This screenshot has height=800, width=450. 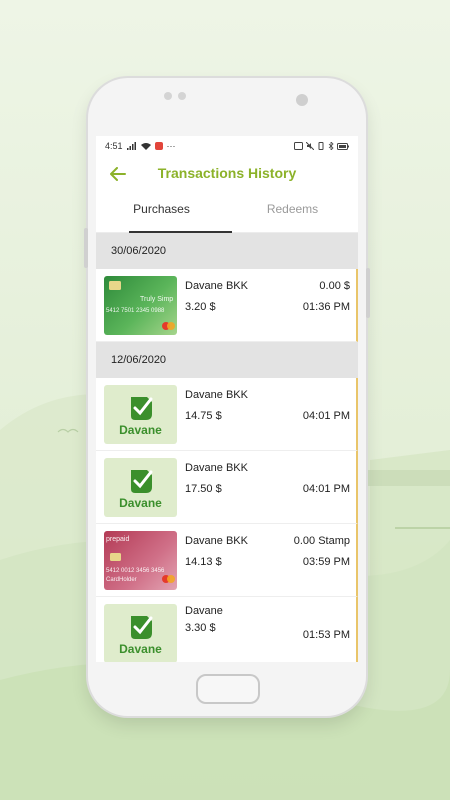 I want to click on transaction-time: 01:36 PM, so click(x=326, y=307).